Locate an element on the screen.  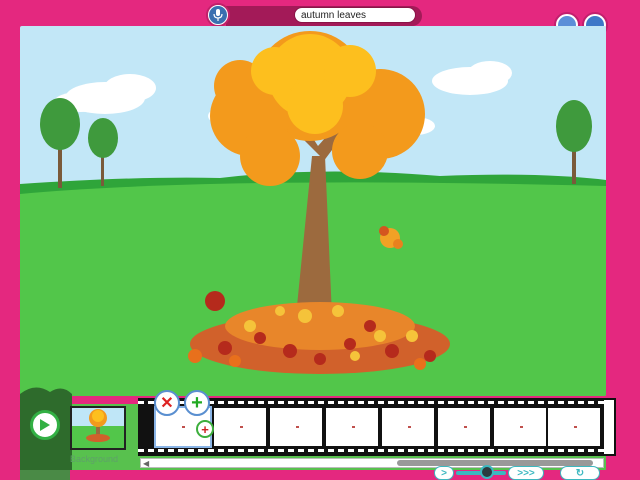
filmstrip-end is located at coordinates (609, 427).